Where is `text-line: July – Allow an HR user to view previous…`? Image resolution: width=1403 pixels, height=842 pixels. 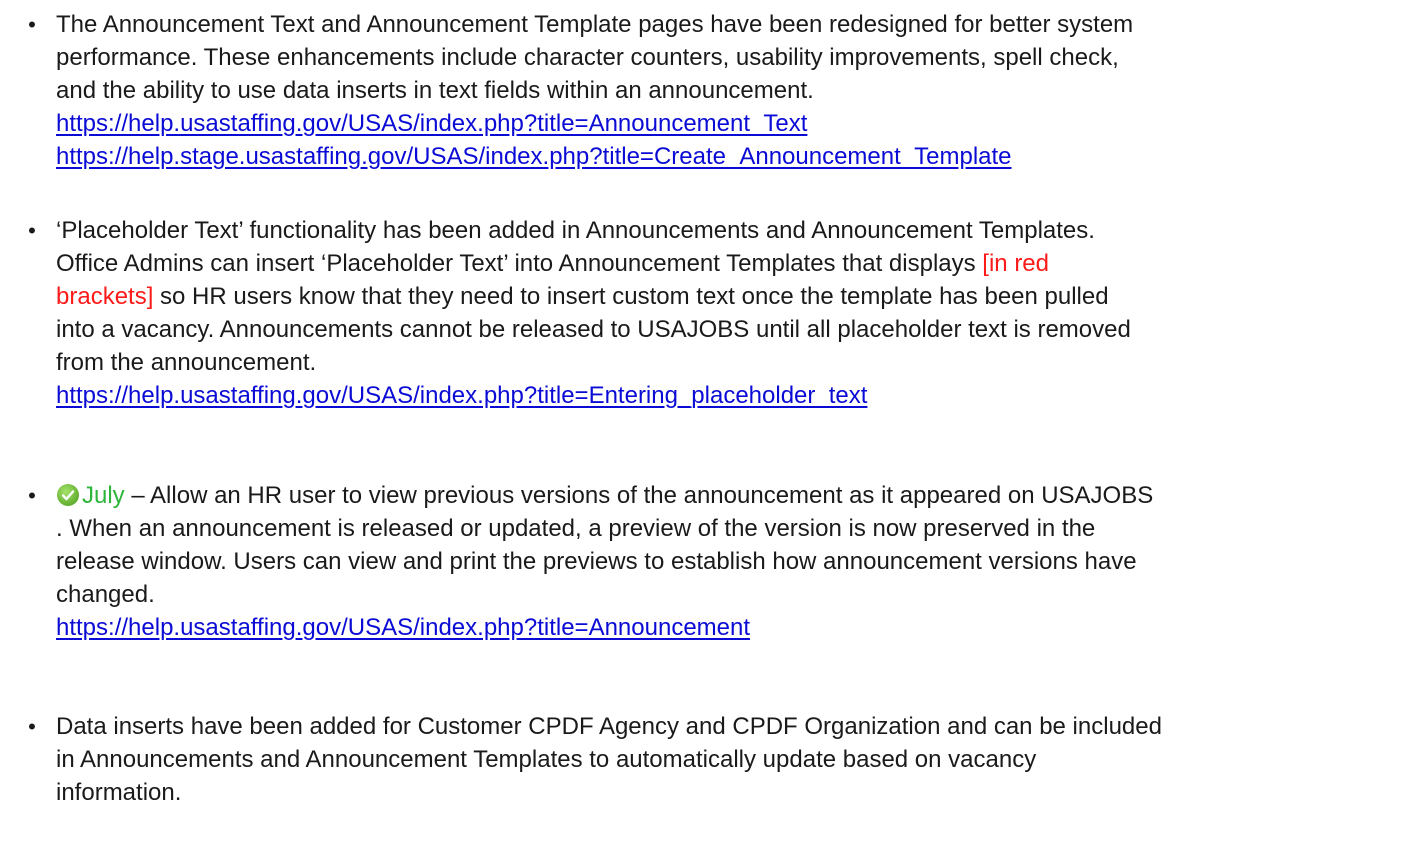
text-line: July – Allow an HR user to view previous… is located at coordinates (723, 495).